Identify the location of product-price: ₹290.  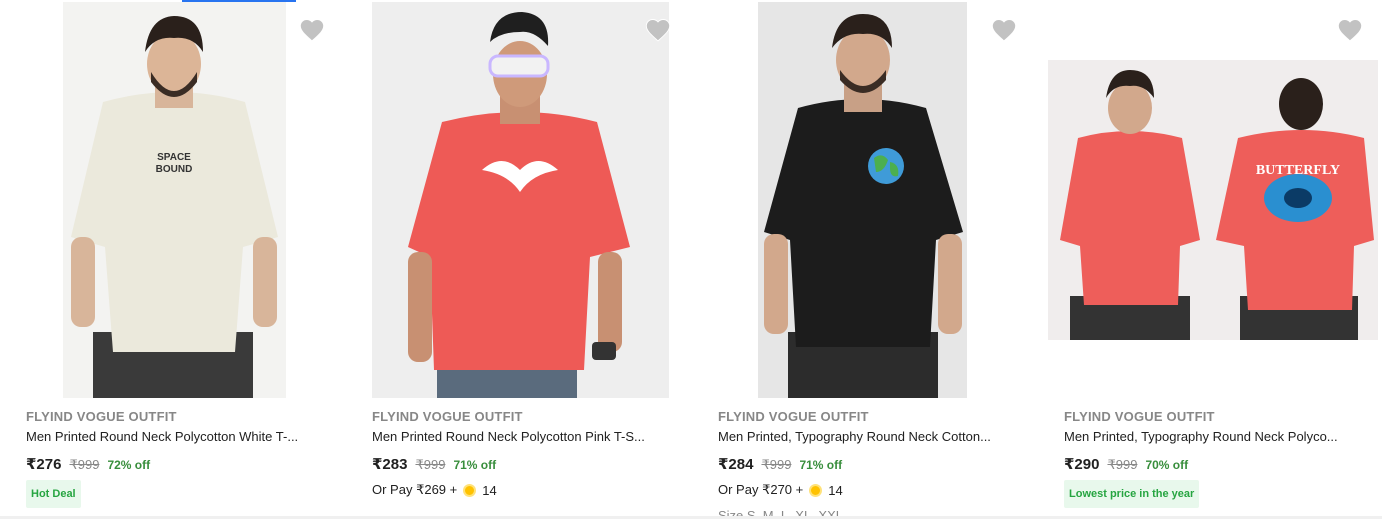
(1082, 464).